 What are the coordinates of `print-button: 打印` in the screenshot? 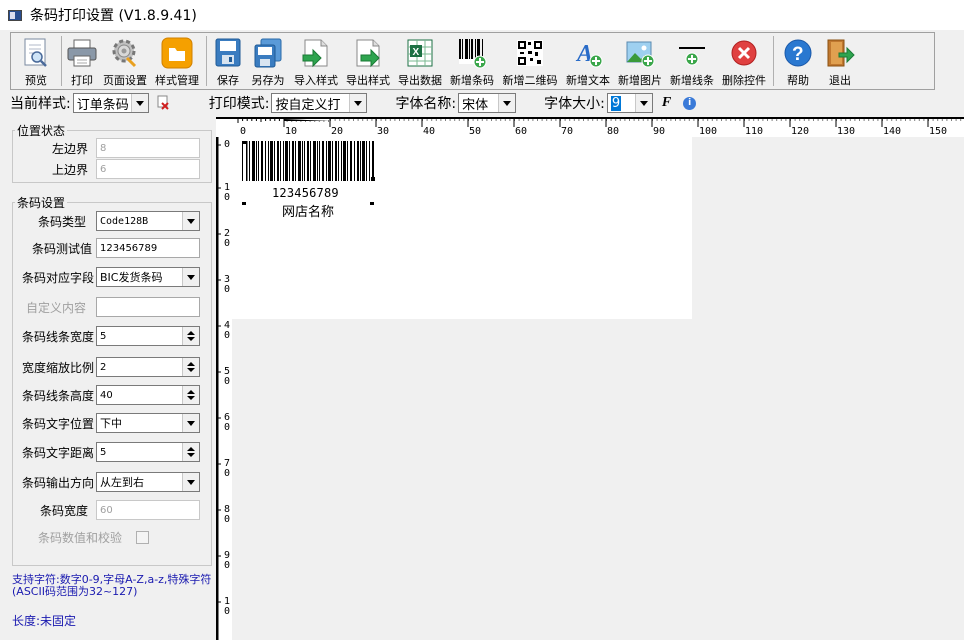 It's located at (82, 61).